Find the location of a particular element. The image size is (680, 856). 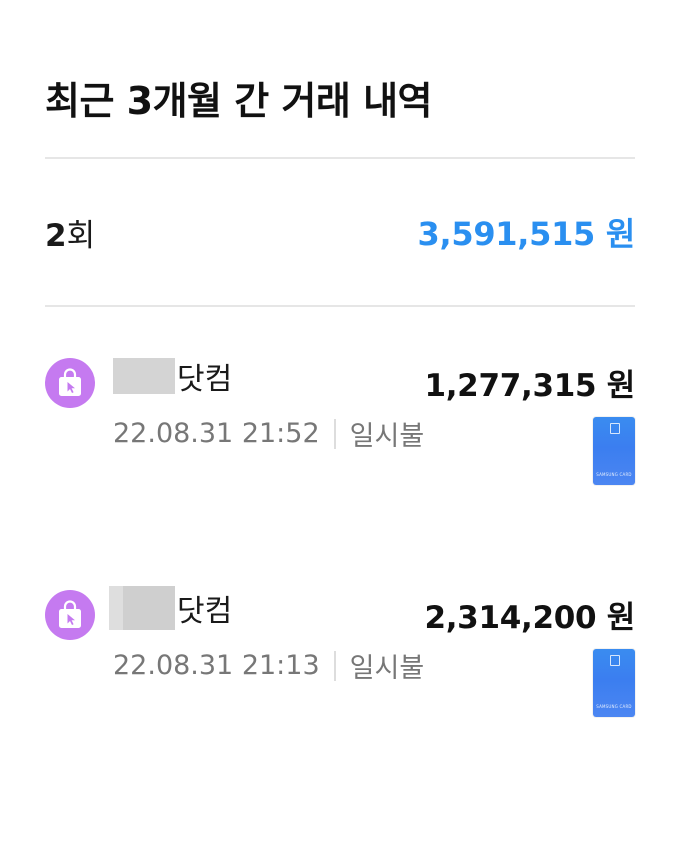

transaction-total-amount: 3,591,515 원 is located at coordinates (526, 234).